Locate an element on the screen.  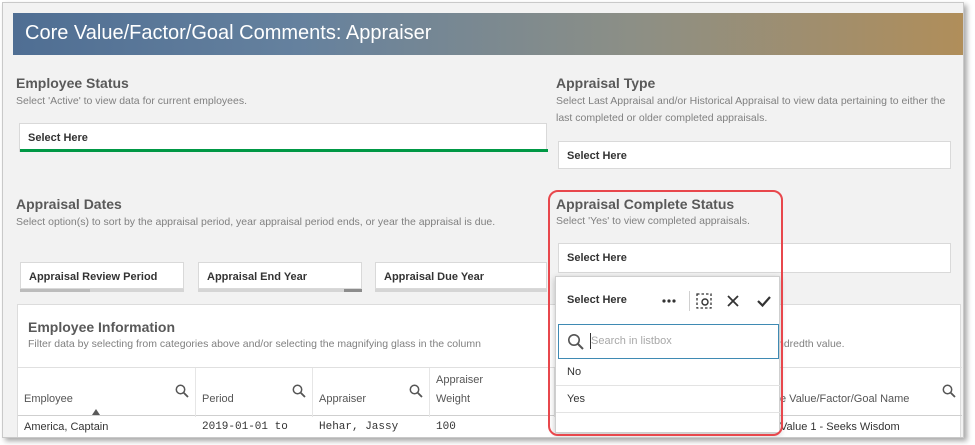
column-header-appraiser-weight: Appraiser Weight is located at coordinates (492, 392).